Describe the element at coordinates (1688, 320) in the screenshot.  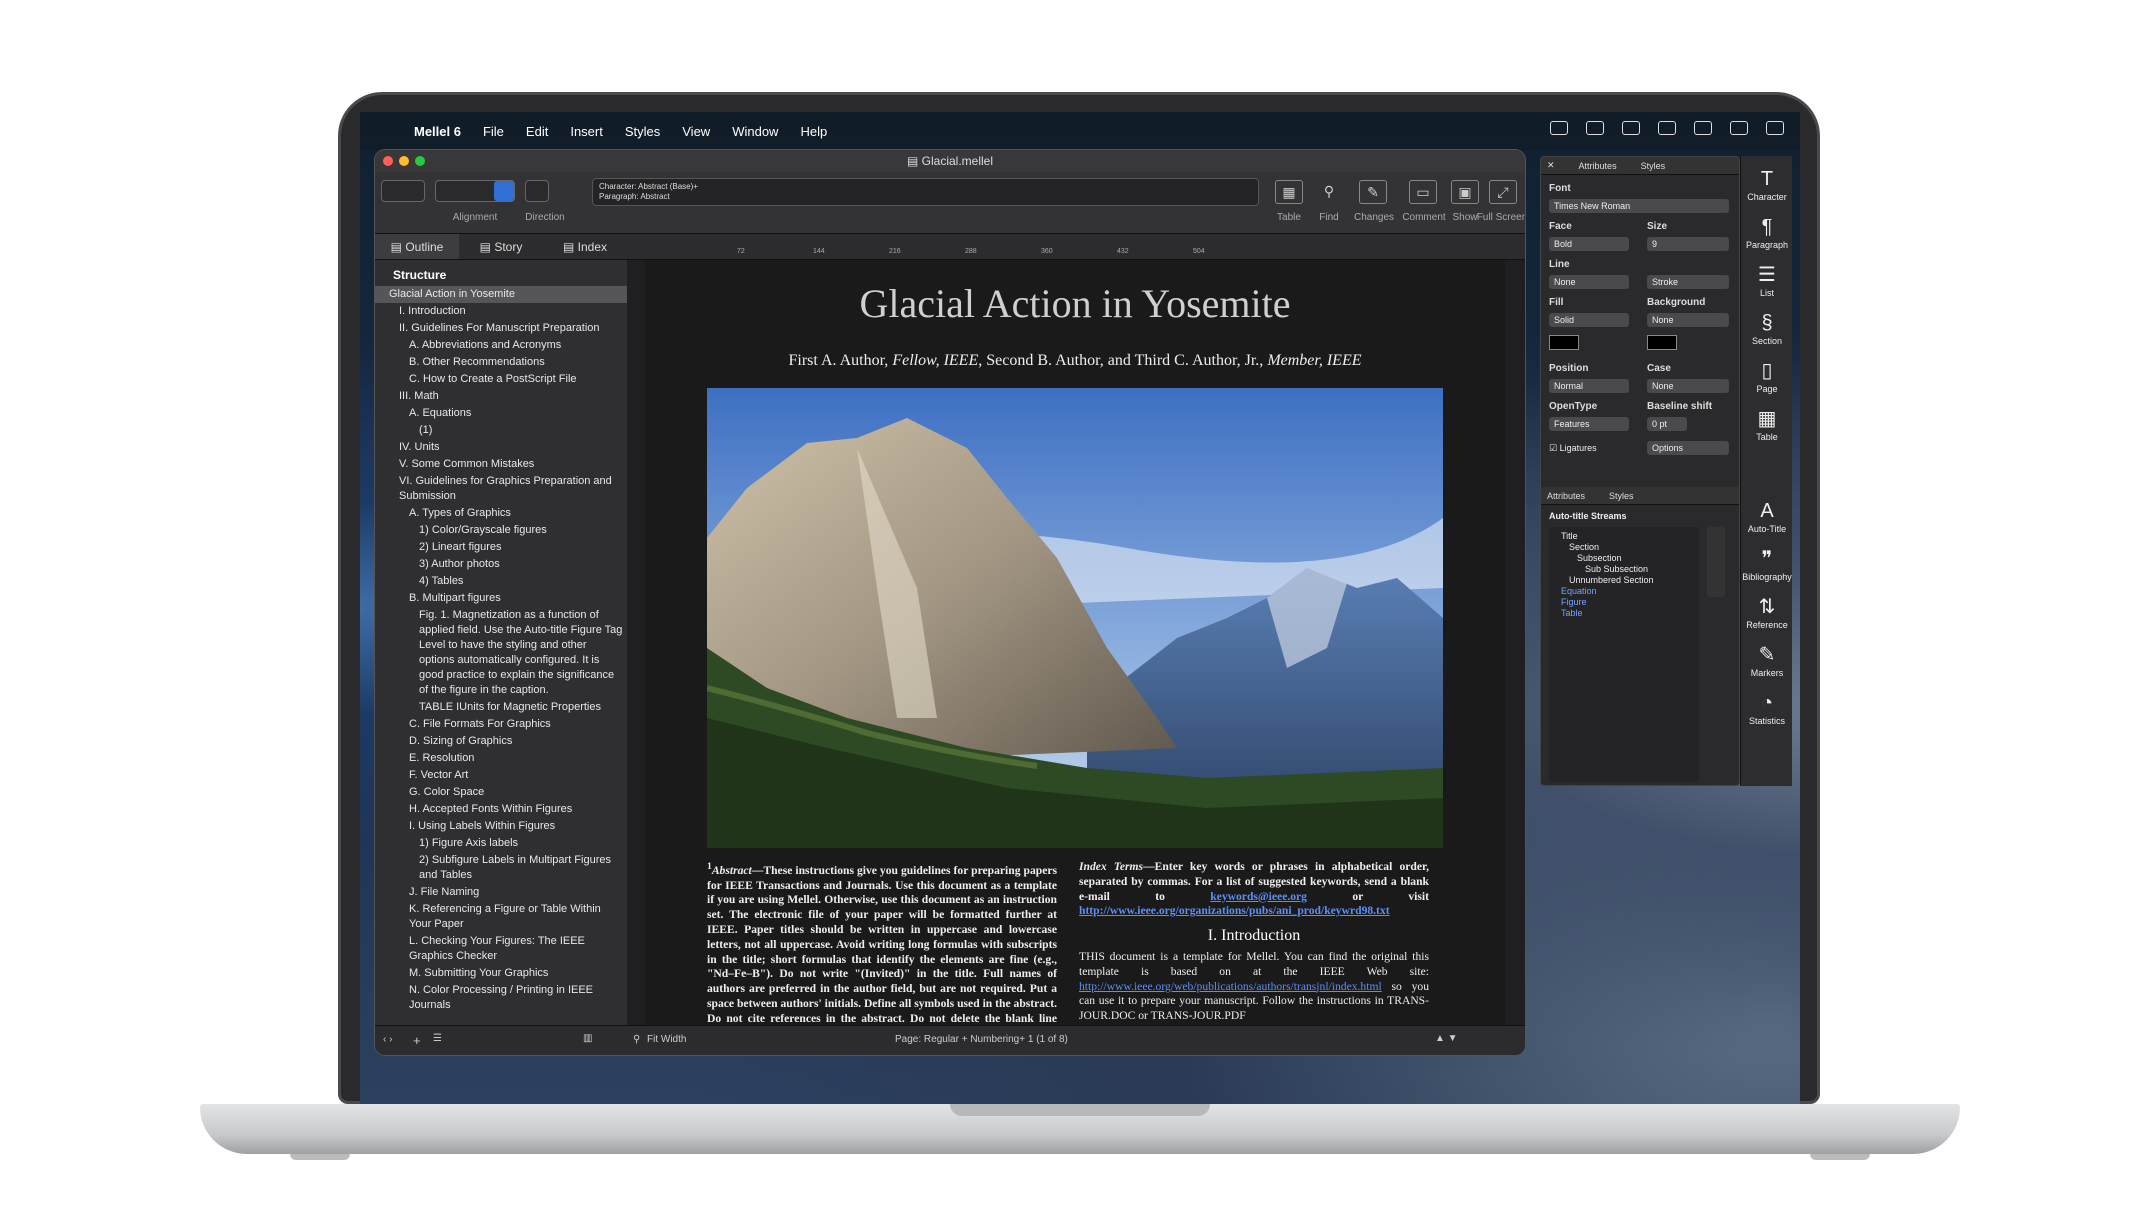
I see `background-popup: None` at that location.